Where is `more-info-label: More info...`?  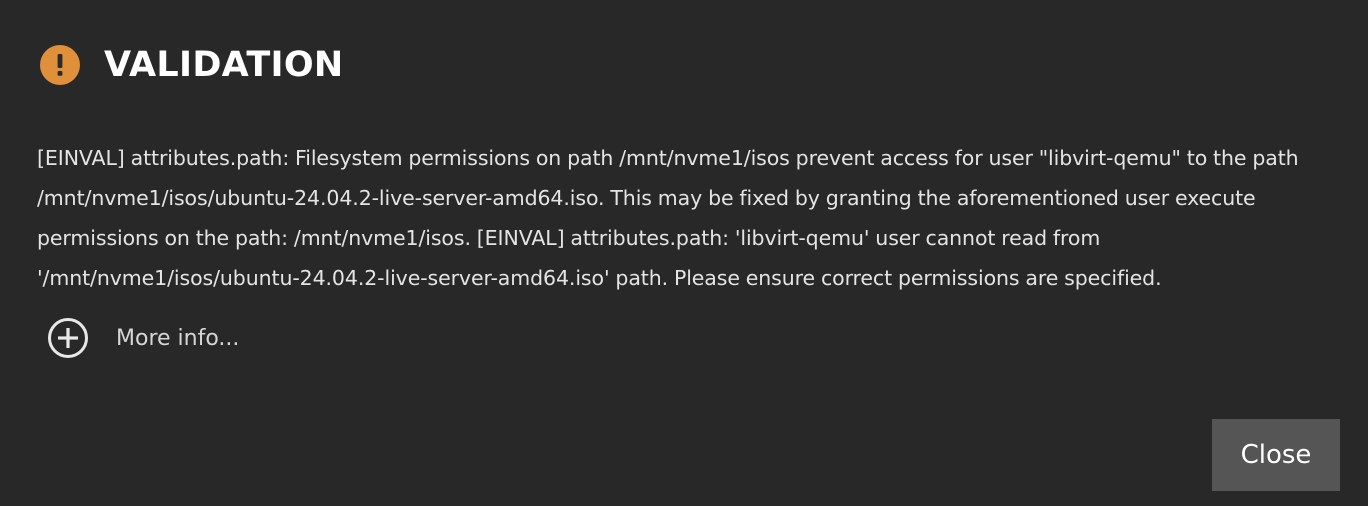 more-info-label: More info... is located at coordinates (178, 338).